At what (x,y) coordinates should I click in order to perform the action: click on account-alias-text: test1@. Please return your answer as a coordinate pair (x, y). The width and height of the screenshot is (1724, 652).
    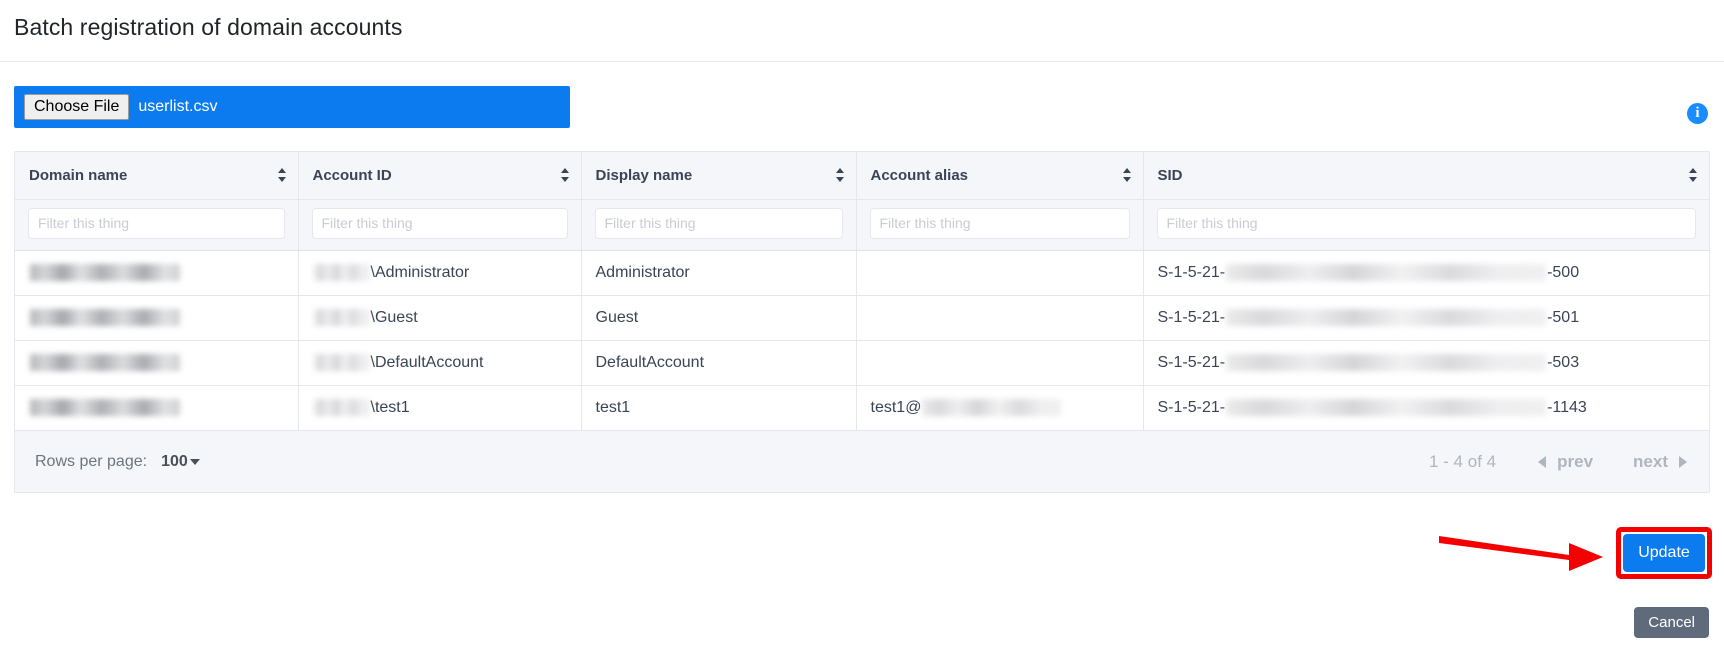
    Looking at the image, I should click on (896, 407).